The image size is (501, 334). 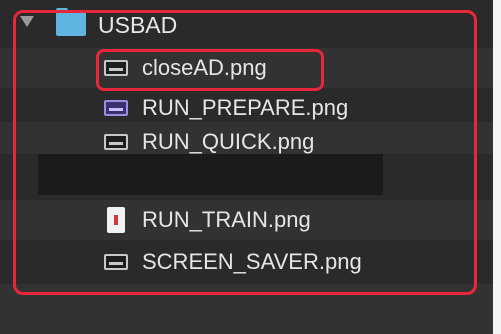 I want to click on file-row-run-train: RUN_TRAIN.png, so click(x=246, y=220).